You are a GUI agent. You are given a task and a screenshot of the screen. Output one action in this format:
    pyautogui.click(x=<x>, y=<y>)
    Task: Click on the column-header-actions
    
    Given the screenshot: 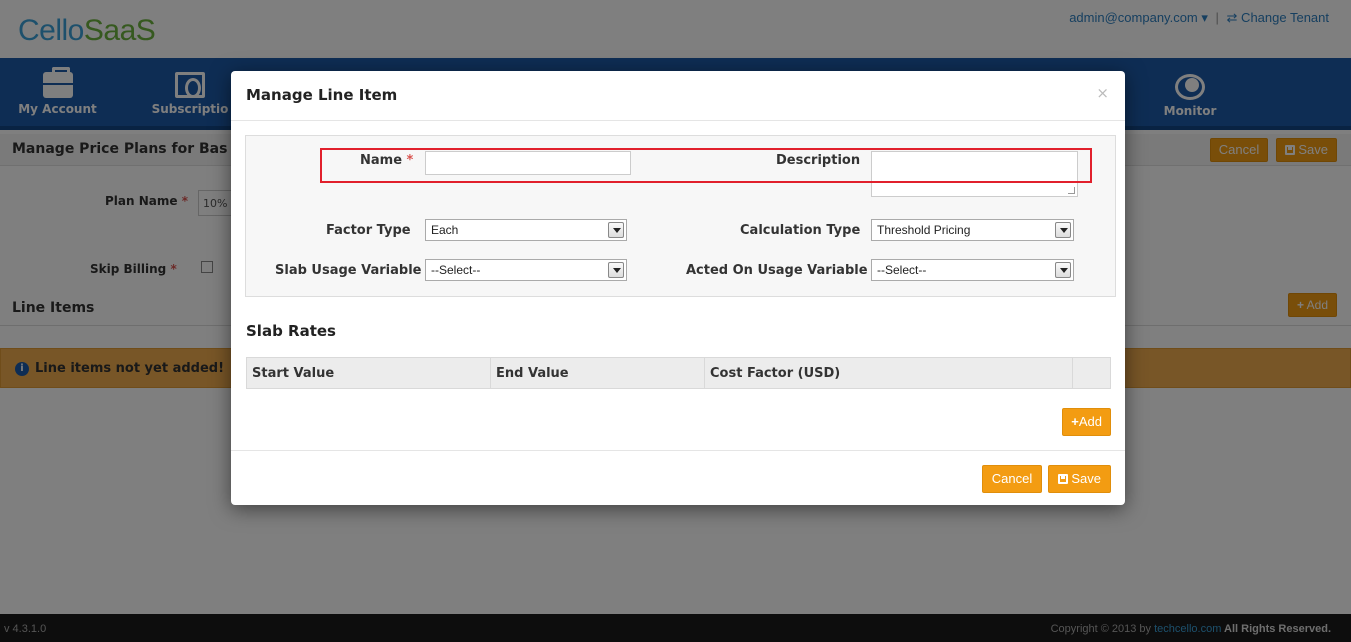 What is the action you would take?
    pyautogui.click(x=1092, y=373)
    